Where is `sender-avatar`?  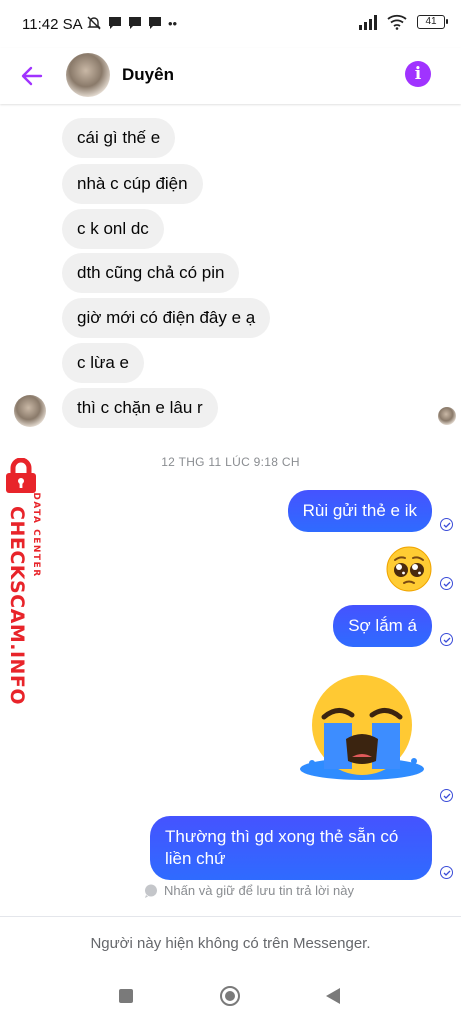 sender-avatar is located at coordinates (30, 411).